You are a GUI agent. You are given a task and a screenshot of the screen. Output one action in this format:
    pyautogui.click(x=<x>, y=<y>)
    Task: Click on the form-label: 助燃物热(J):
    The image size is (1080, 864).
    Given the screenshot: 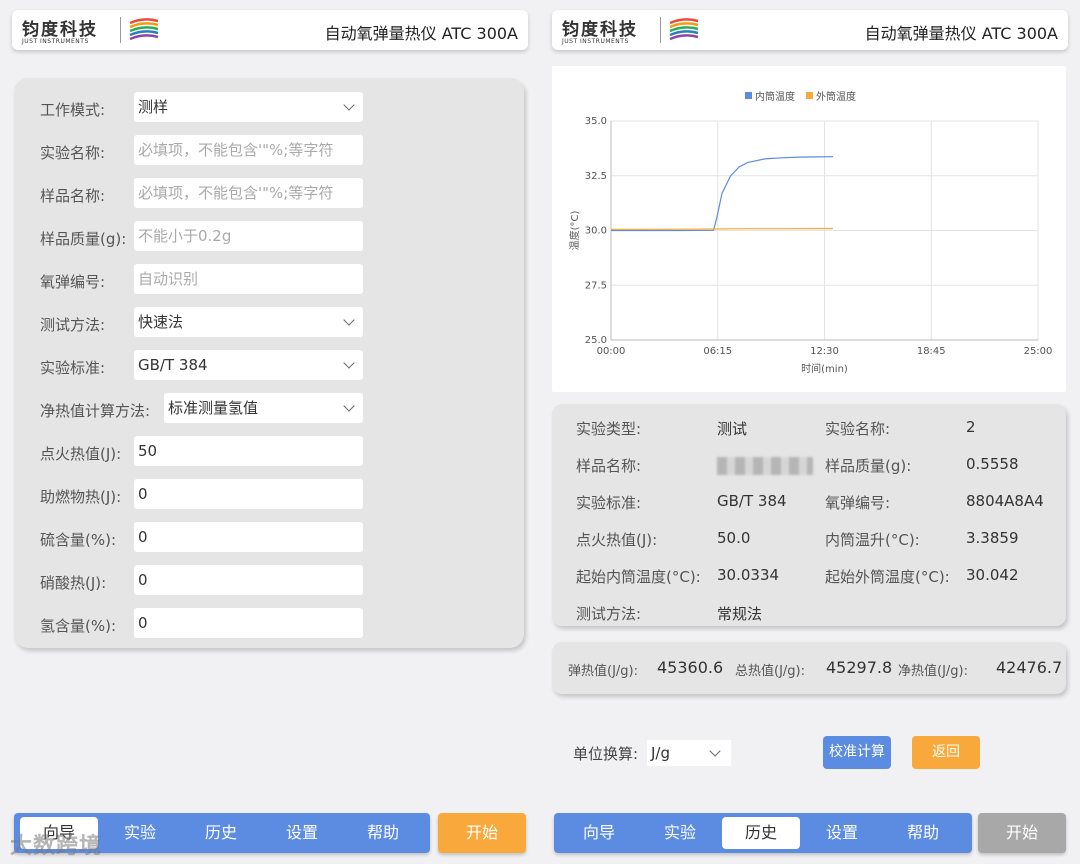 What is the action you would take?
    pyautogui.click(x=81, y=497)
    